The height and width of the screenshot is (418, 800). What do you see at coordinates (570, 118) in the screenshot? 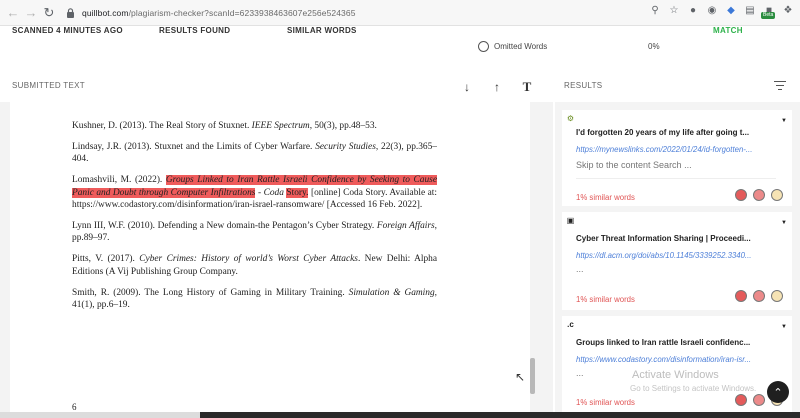
I see `site-favicon-icon: ⚙` at bounding box center [570, 118].